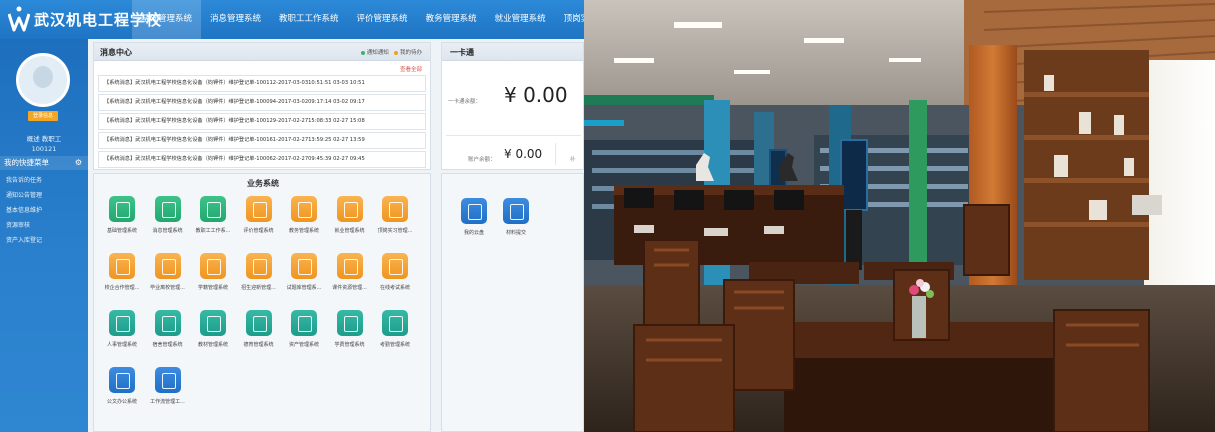 This screenshot has width=1215, height=432. I want to click on business-system-tile: 学籍管理系统, so click(213, 272).